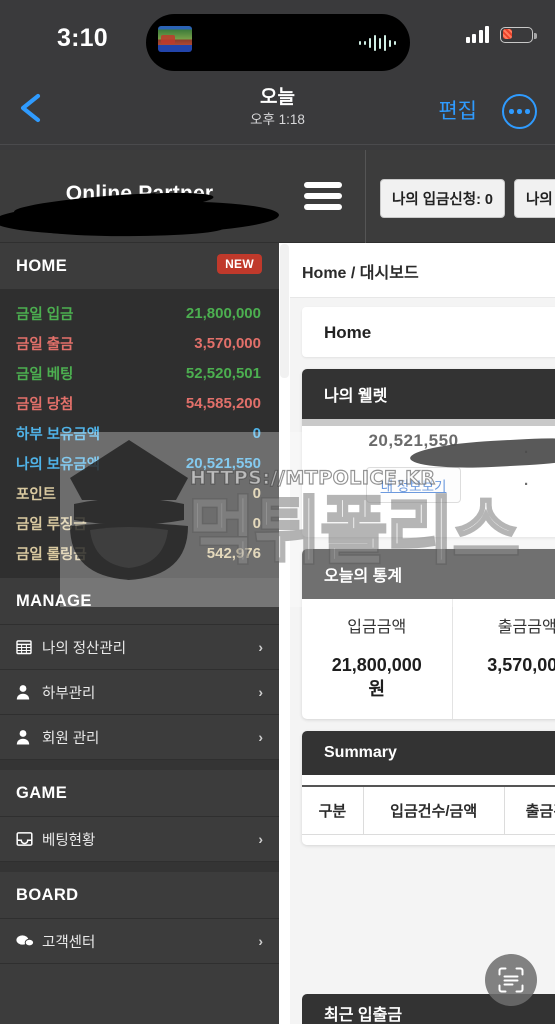 This screenshot has width=555, height=1024. What do you see at coordinates (69, 942) in the screenshot?
I see `sidebar-item-label: 고객센터` at bounding box center [69, 942].